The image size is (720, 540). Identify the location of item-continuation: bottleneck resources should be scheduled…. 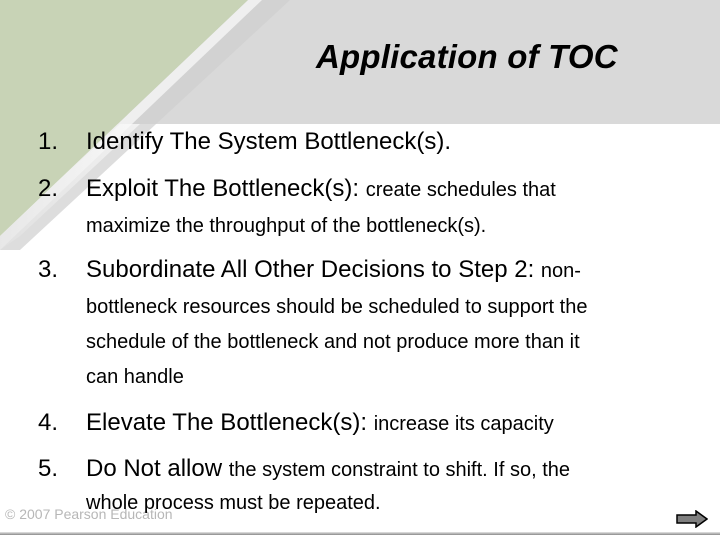
(337, 307).